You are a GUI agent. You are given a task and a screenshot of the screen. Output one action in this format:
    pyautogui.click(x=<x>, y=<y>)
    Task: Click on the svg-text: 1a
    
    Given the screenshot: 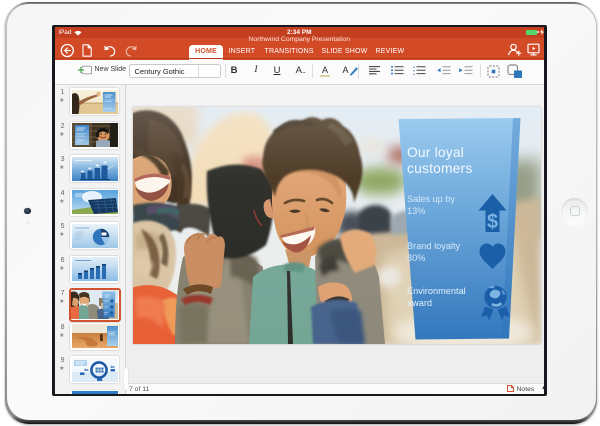 What is the action you would take?
    pyautogui.click(x=112, y=366)
    